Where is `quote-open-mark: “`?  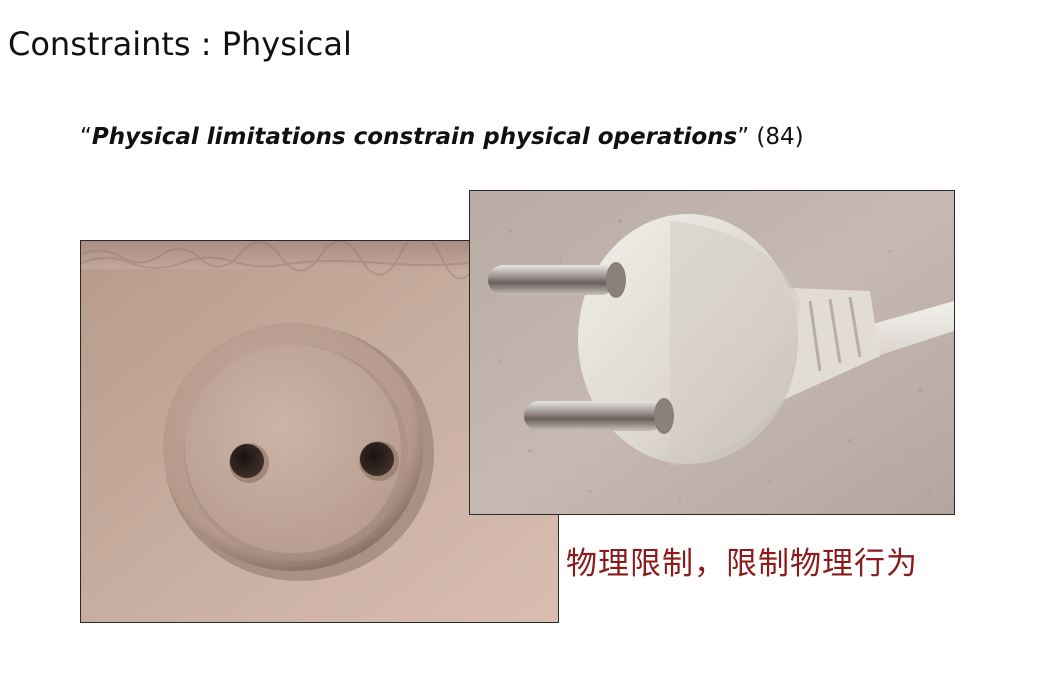
quote-open-mark: “ is located at coordinates (86, 137).